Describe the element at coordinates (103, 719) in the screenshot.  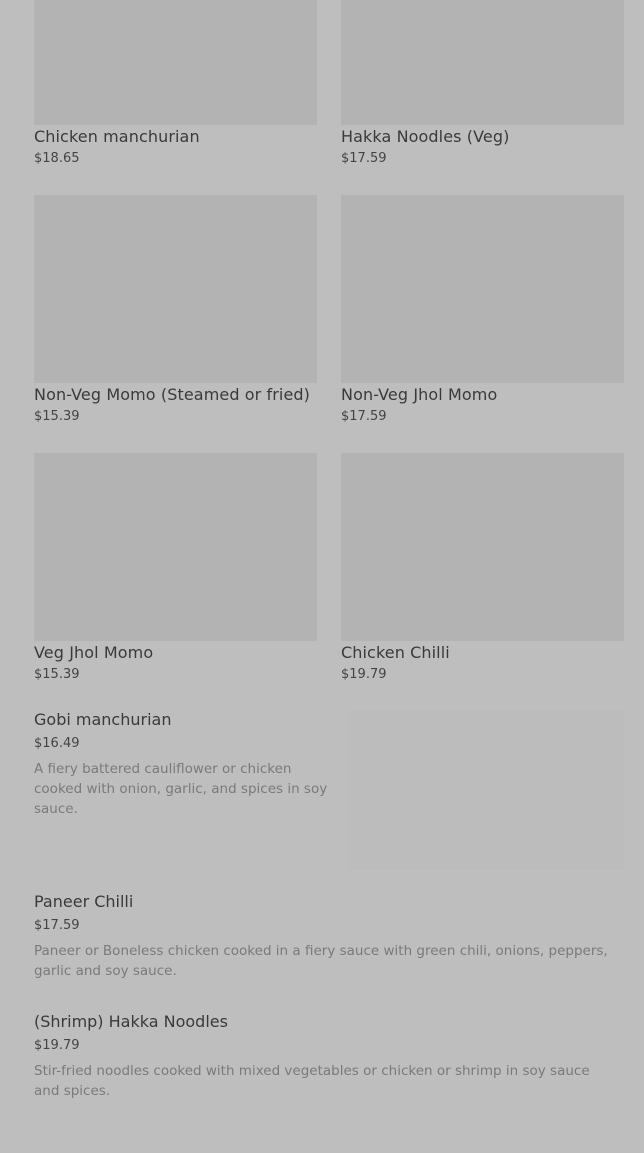
I see `menu-item-name: Gobi manchurian` at that location.